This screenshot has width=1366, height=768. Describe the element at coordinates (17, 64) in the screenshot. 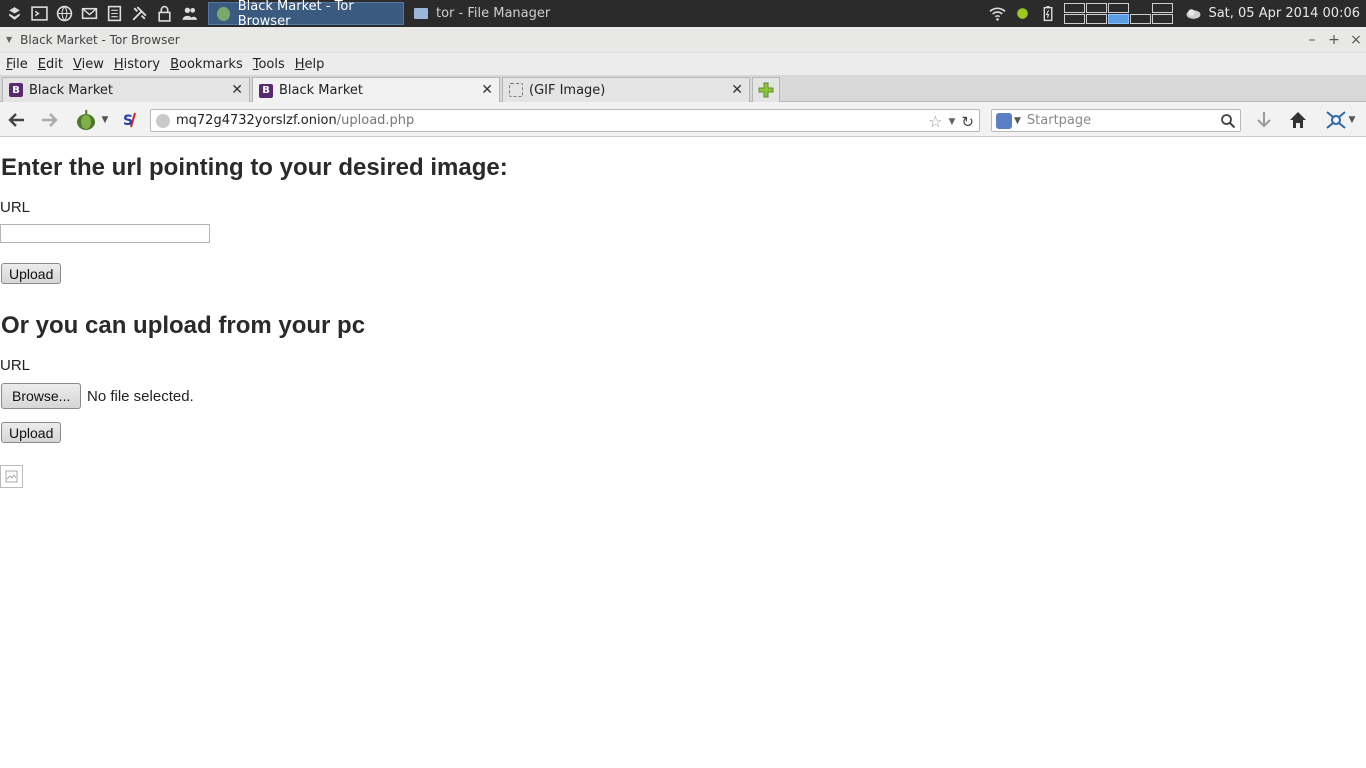

I see `menu-file: File` at that location.